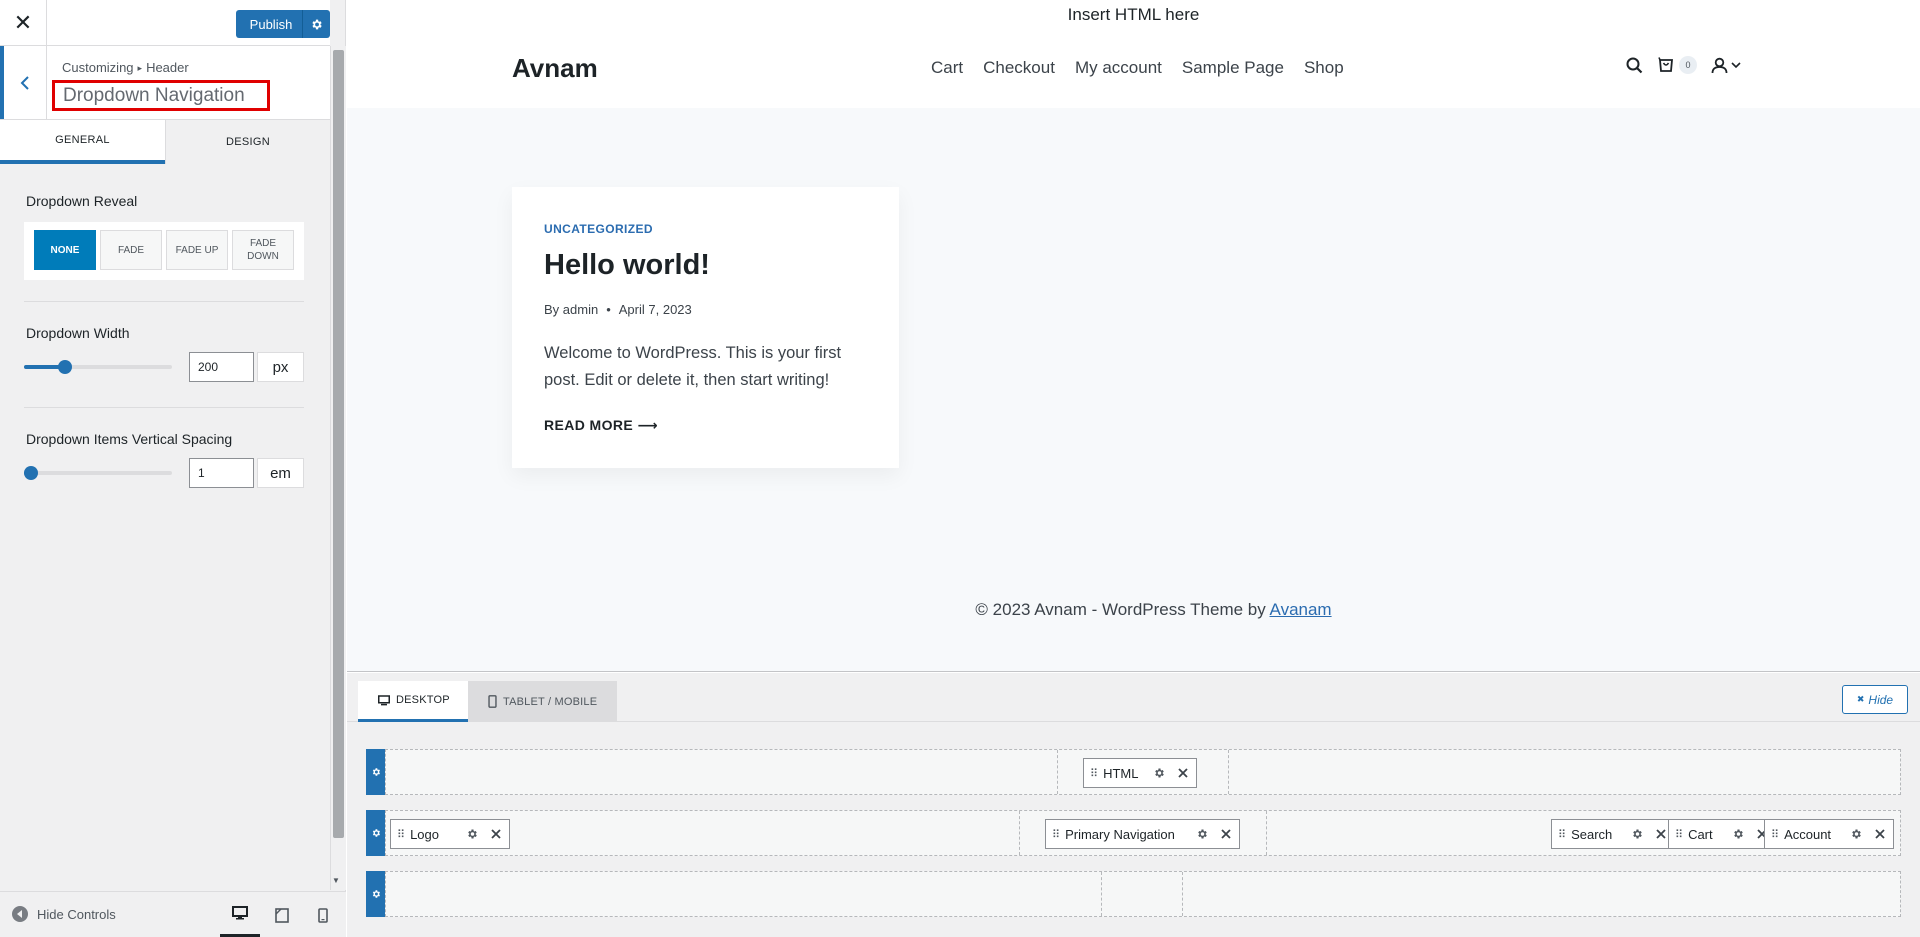 The height and width of the screenshot is (937, 1920). What do you see at coordinates (338, 444) in the screenshot?
I see `panel-scrollbar-thumb` at bounding box center [338, 444].